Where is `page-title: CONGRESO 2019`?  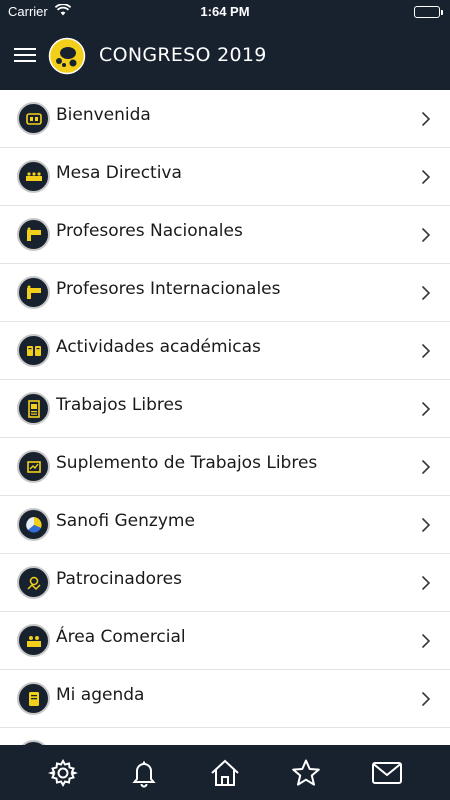 page-title: CONGRESO 2019 is located at coordinates (183, 55).